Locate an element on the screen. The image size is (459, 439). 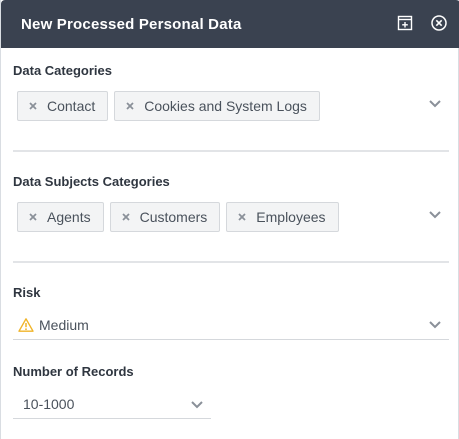
number-of-records-label: Number of Records is located at coordinates (73, 371).